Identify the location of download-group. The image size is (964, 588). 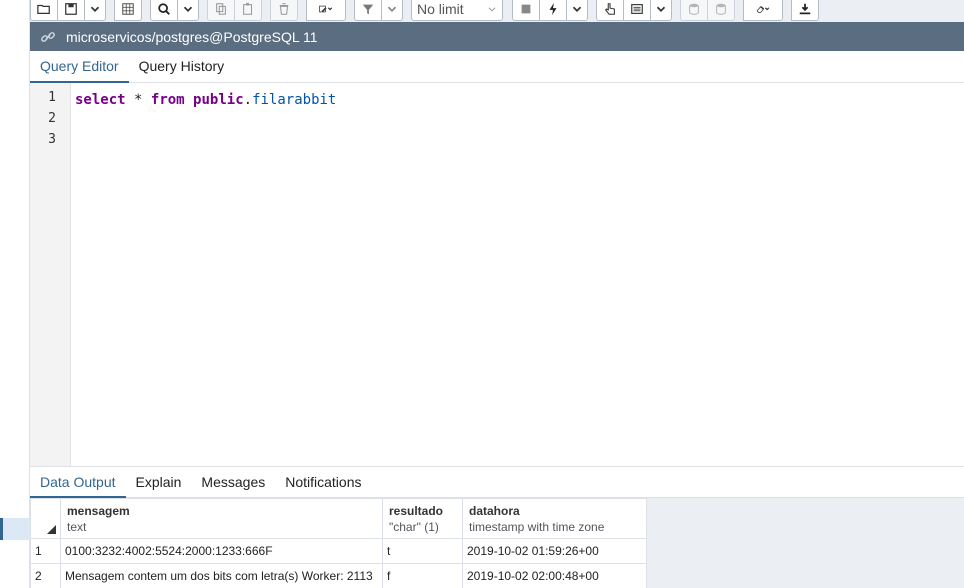
(805, 10).